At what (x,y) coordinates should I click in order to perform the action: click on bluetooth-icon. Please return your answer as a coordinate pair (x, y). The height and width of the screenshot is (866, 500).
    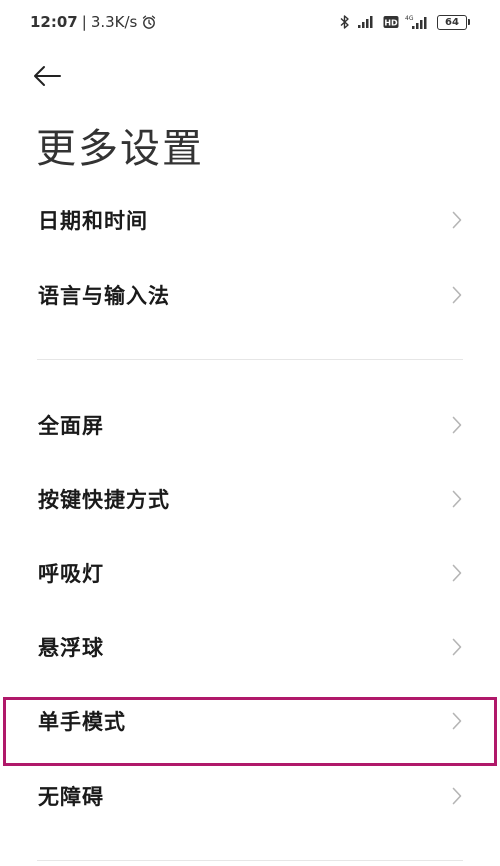
    Looking at the image, I should click on (345, 22).